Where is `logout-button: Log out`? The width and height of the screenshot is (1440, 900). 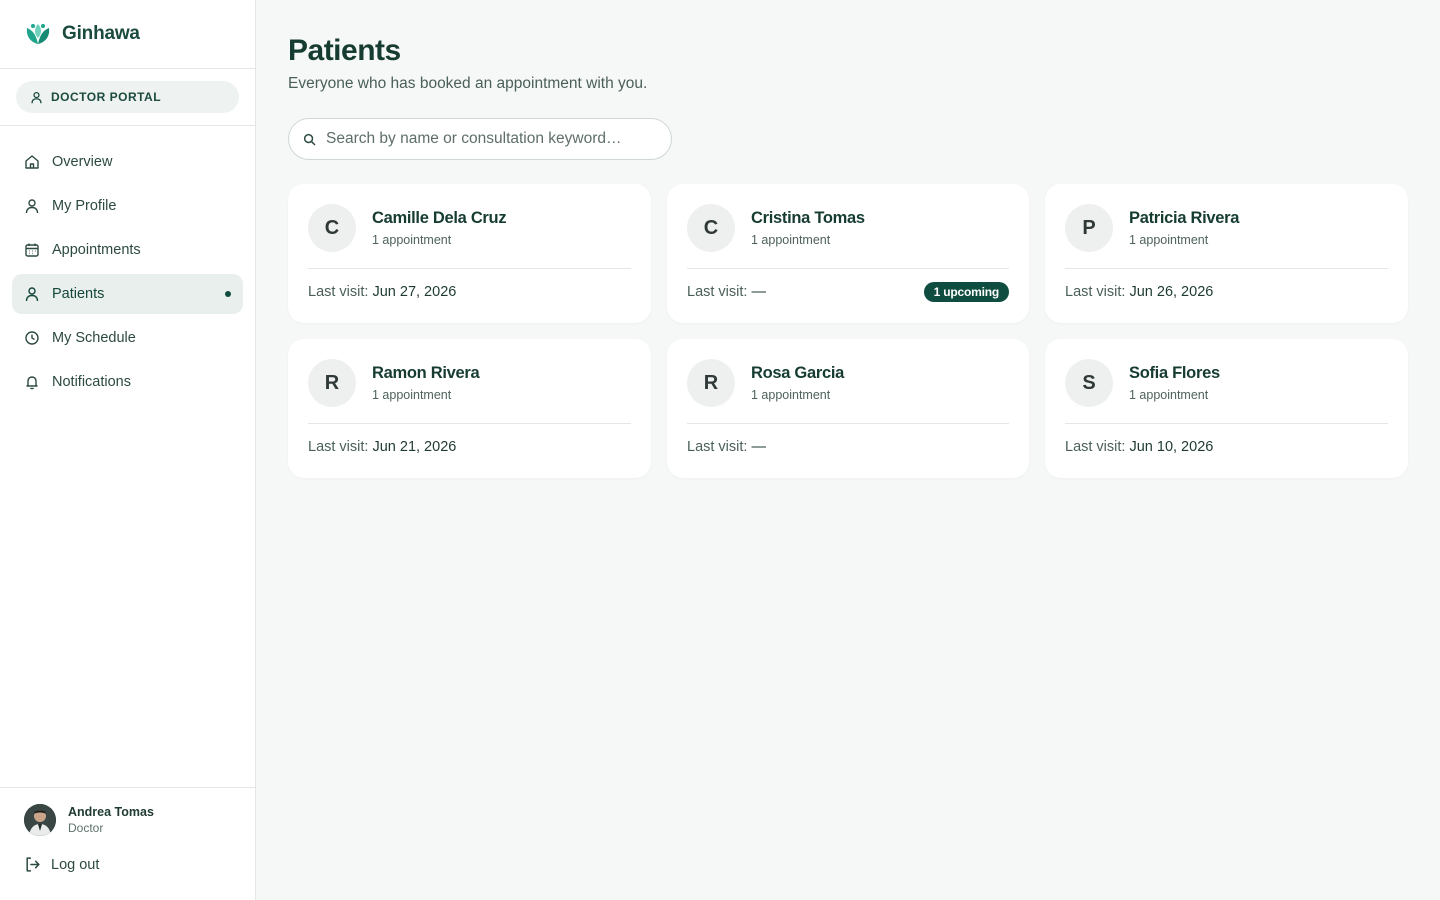 logout-button: Log out is located at coordinates (127, 864).